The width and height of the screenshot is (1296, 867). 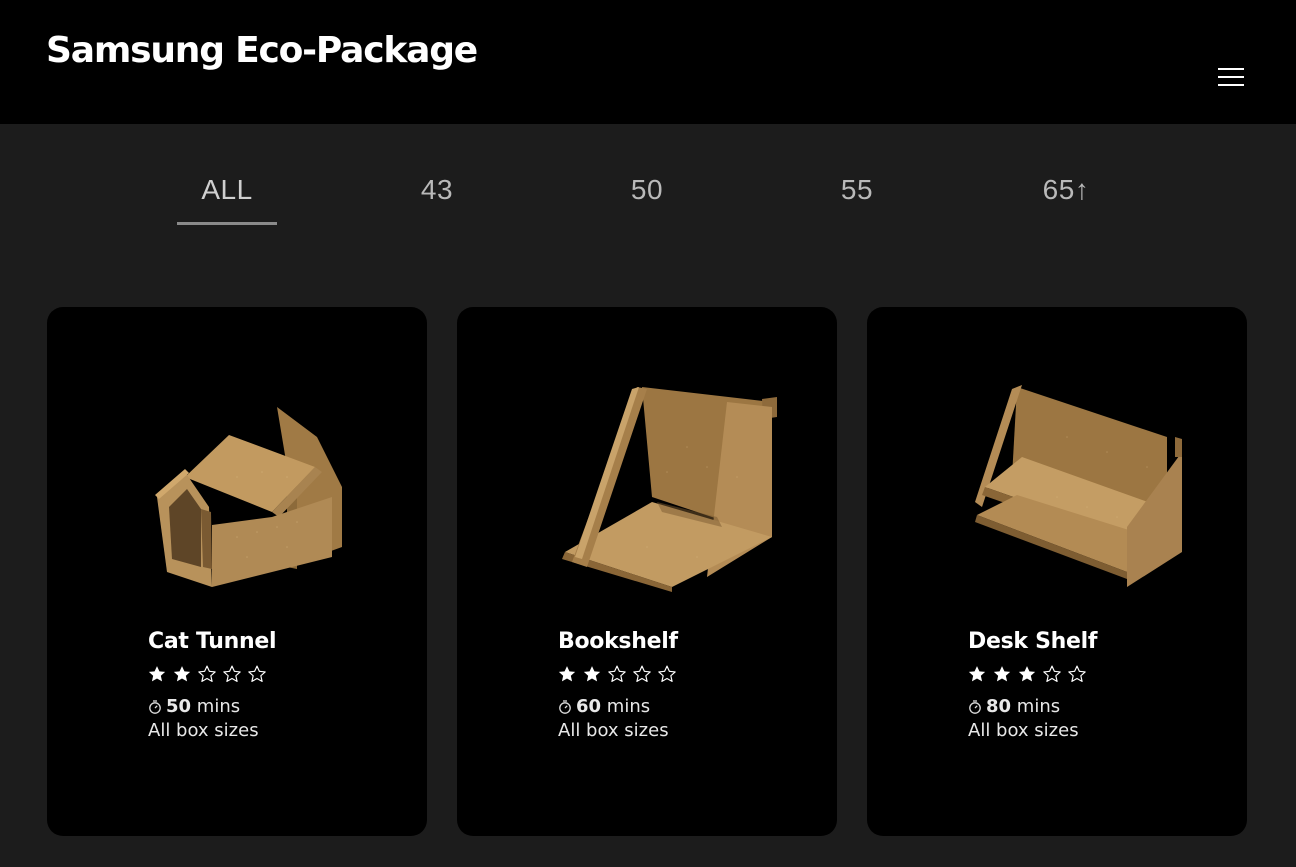 I want to click on tab-55: 55, so click(x=857, y=190).